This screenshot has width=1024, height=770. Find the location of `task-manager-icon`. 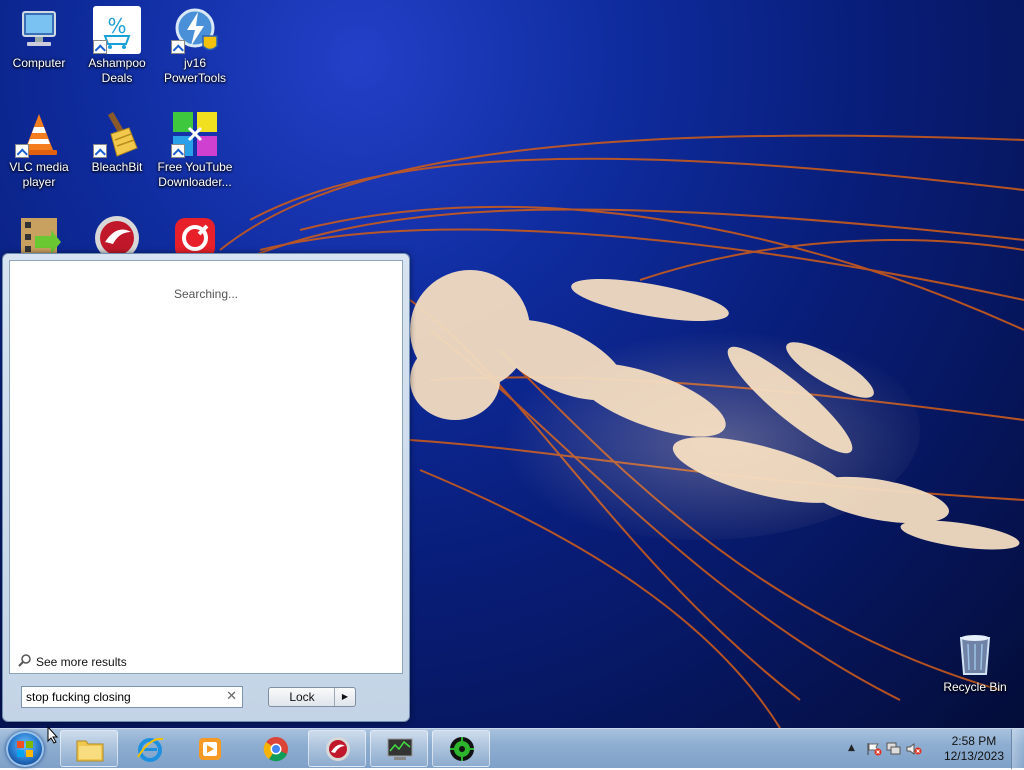

task-manager-icon is located at coordinates (400, 749).